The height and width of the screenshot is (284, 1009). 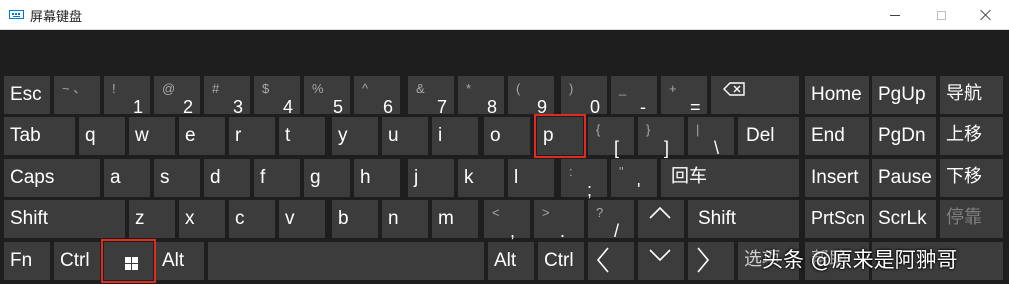 What do you see at coordinates (504, 15) in the screenshot?
I see `title-bar: 屏幕键盘` at bounding box center [504, 15].